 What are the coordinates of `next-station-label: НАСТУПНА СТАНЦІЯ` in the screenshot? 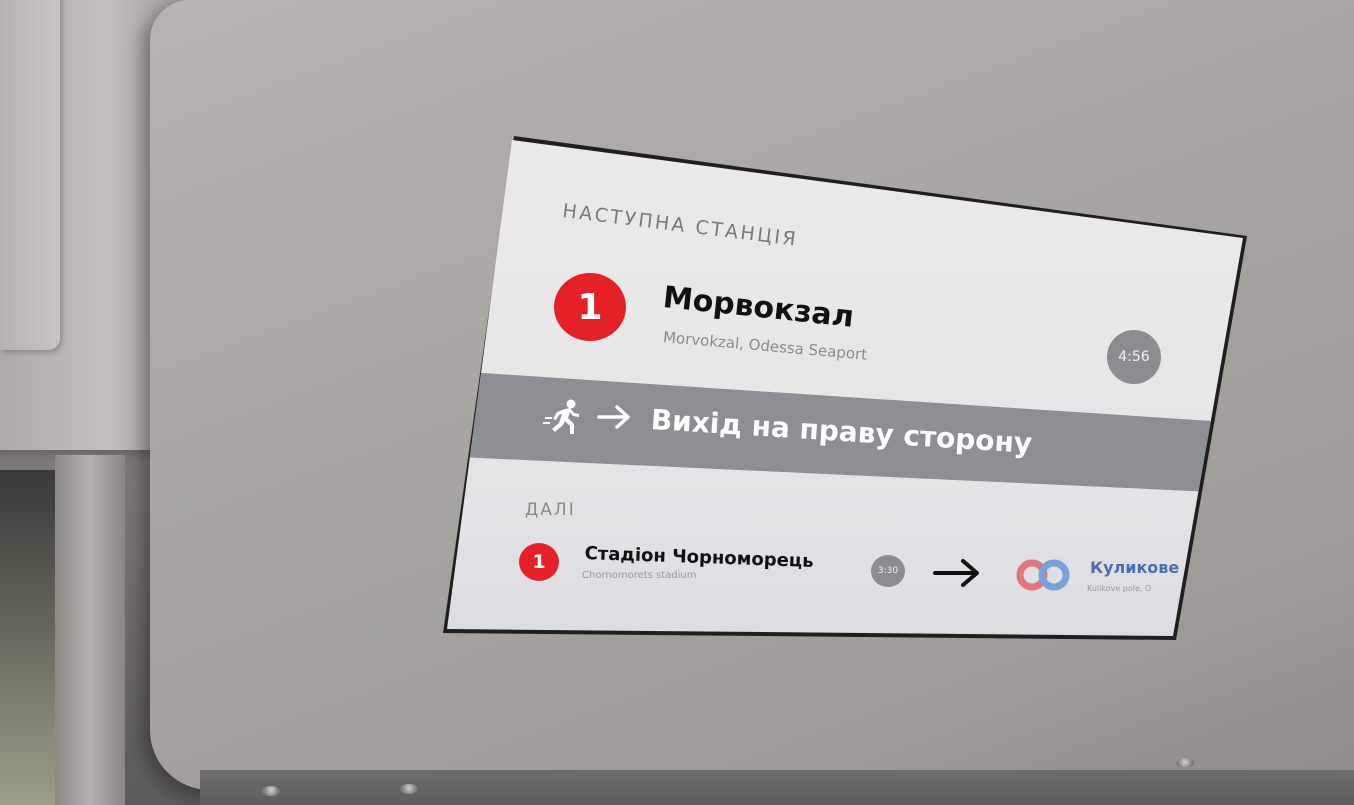 It's located at (680, 225).